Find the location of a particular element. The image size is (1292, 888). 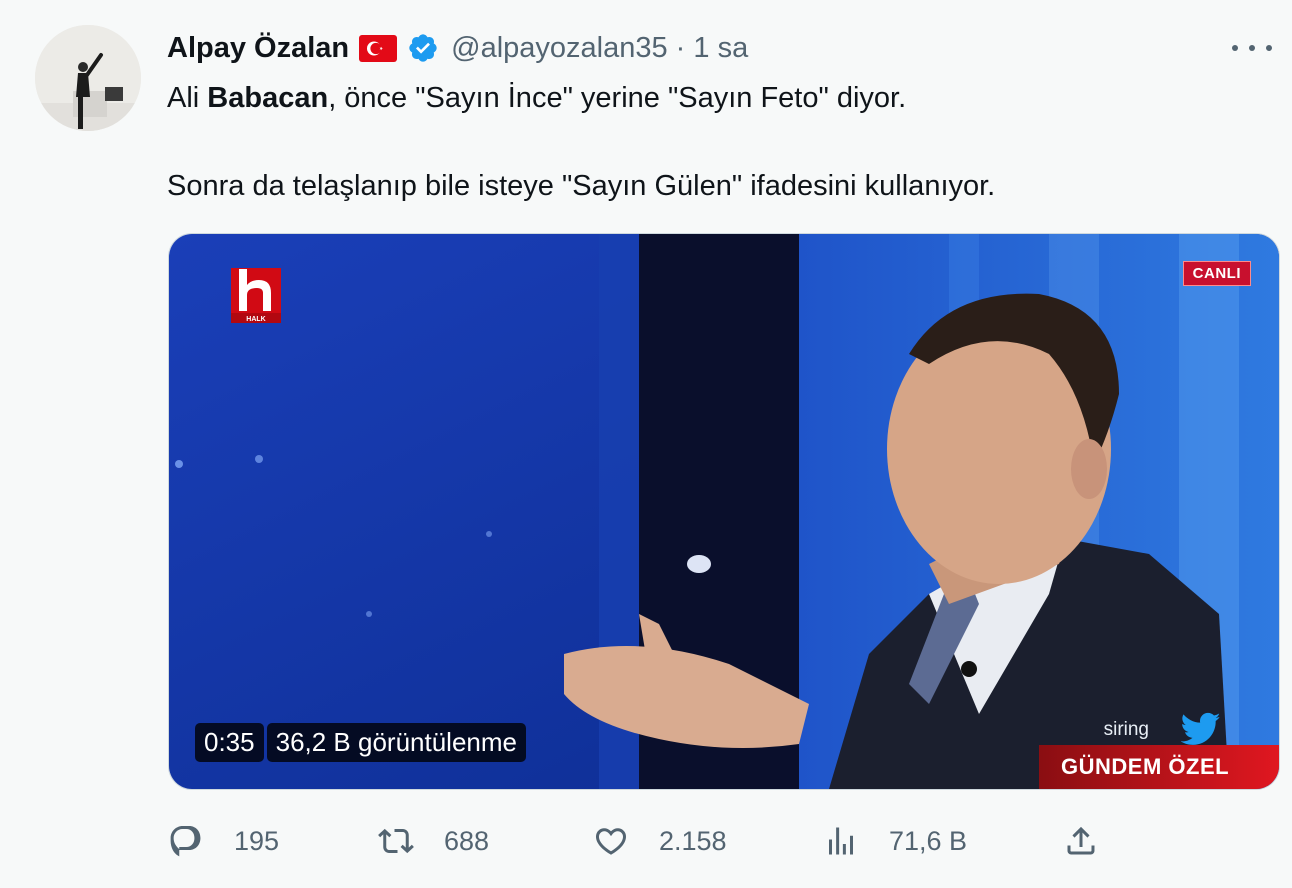

retweet-count: 688 is located at coordinates (467, 840).